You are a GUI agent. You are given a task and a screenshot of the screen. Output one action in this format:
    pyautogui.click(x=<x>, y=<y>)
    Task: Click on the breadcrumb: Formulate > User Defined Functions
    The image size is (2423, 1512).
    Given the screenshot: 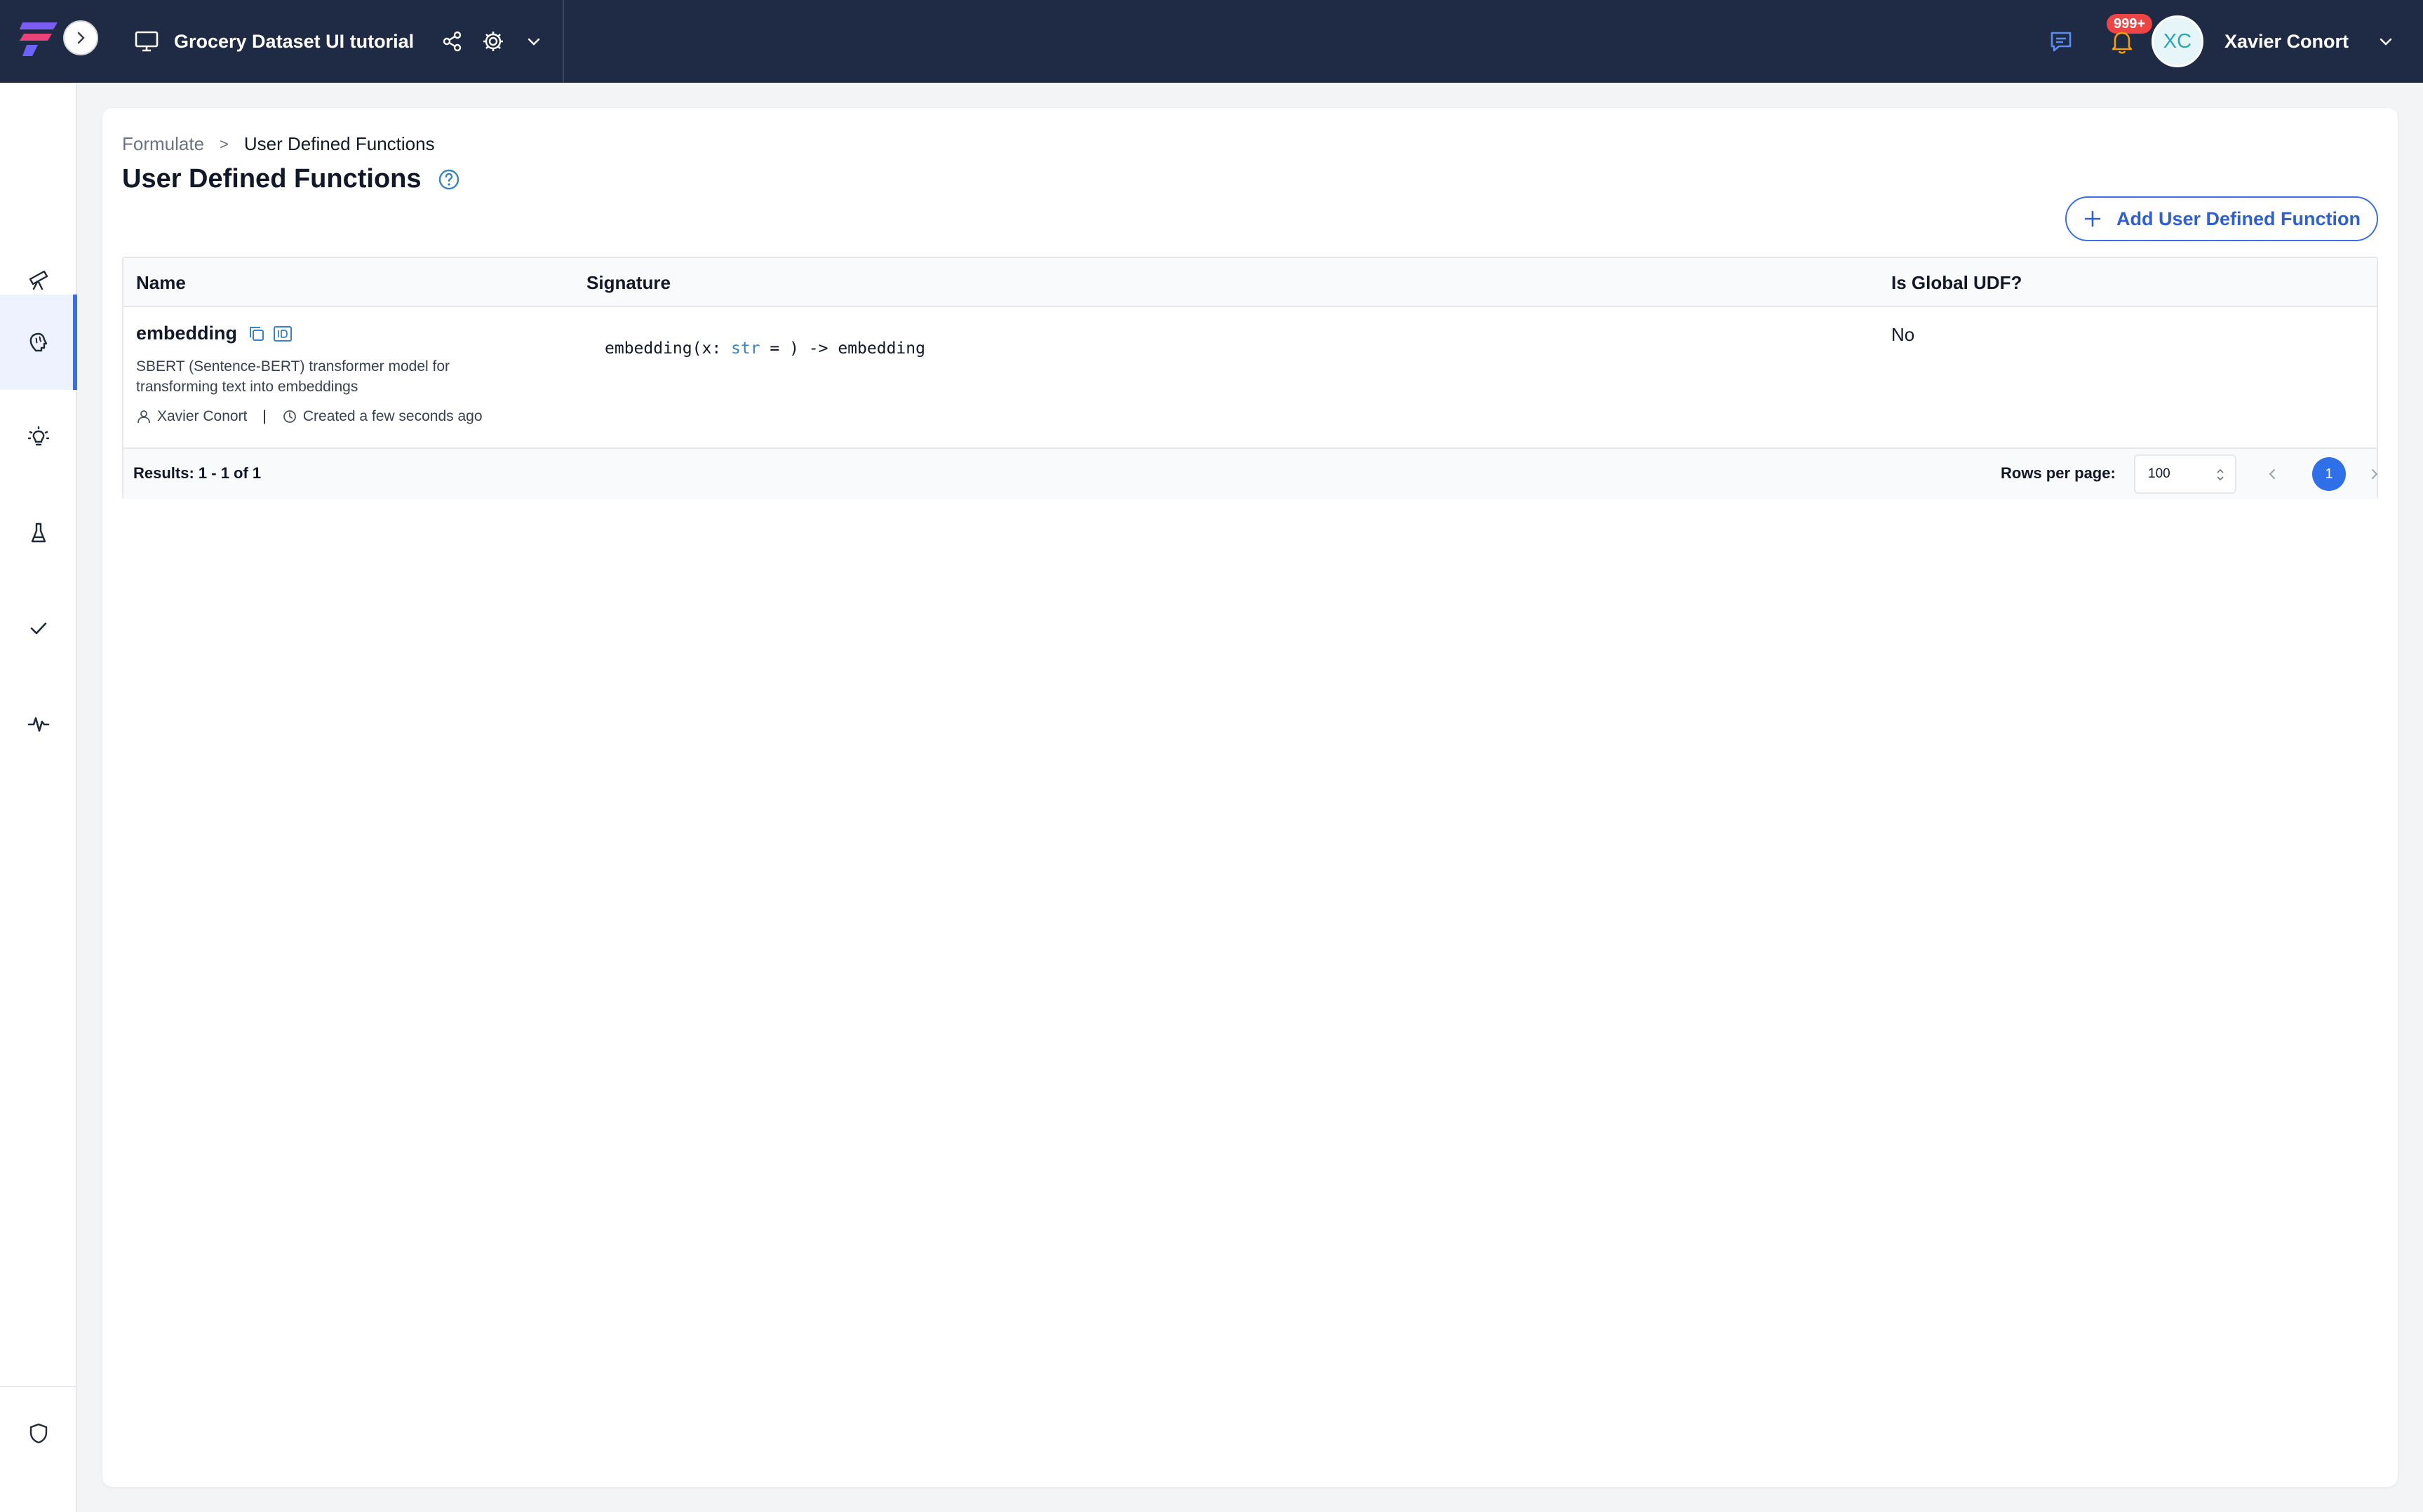 What is the action you would take?
    pyautogui.click(x=279, y=144)
    